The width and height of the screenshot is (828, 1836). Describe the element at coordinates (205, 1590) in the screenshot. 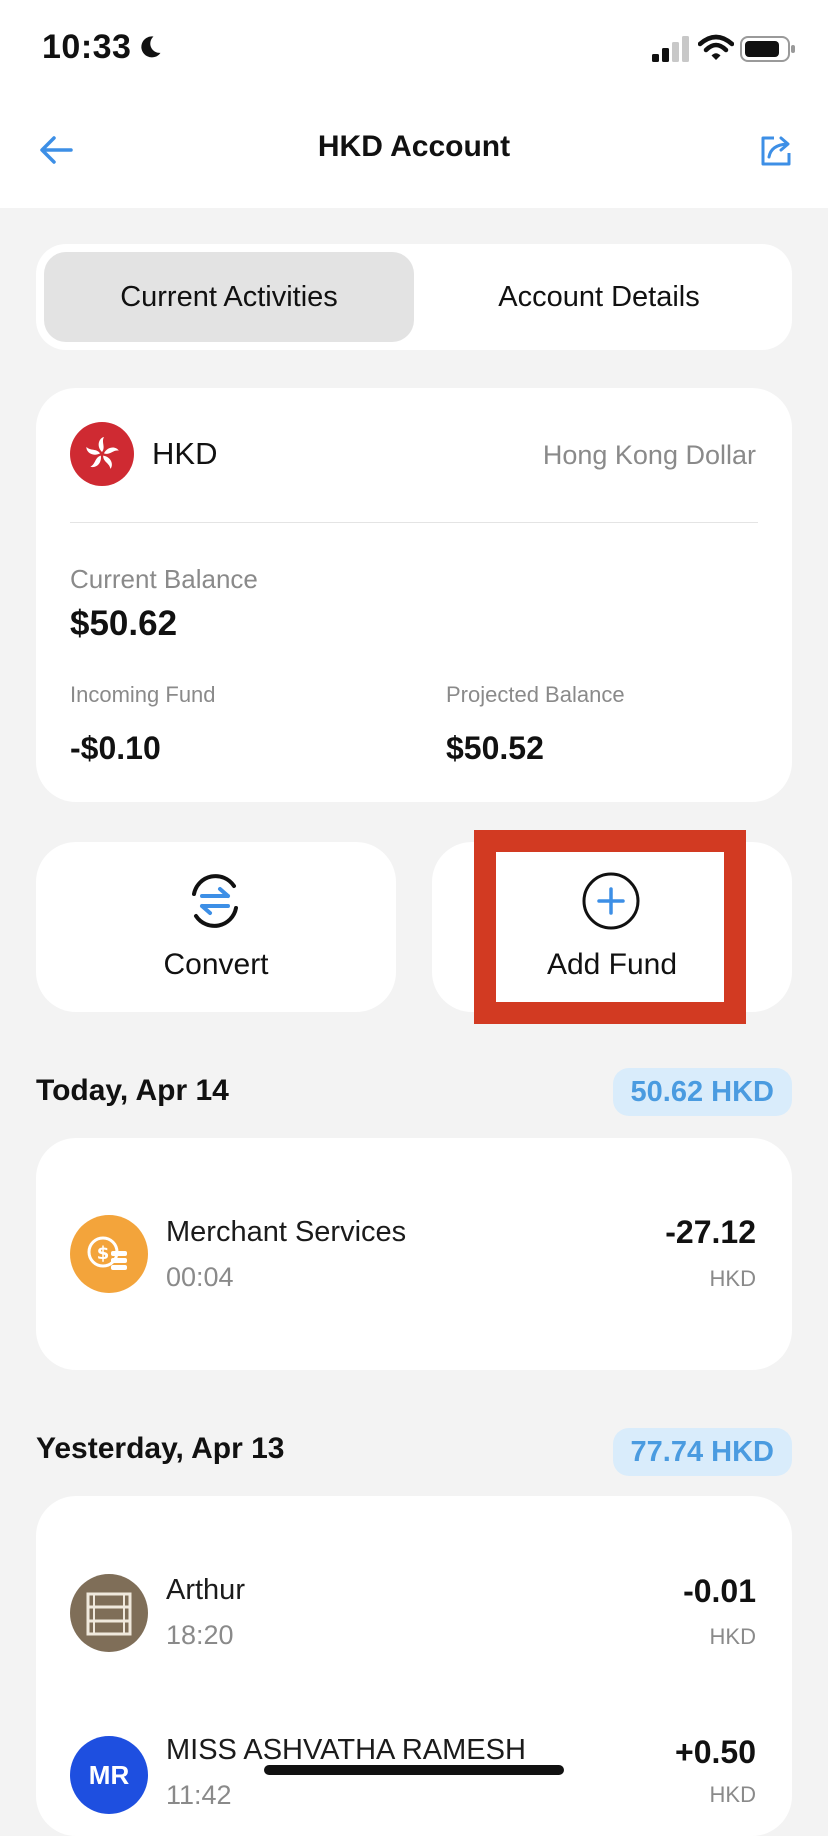

I see `transaction-name: Arthur` at that location.